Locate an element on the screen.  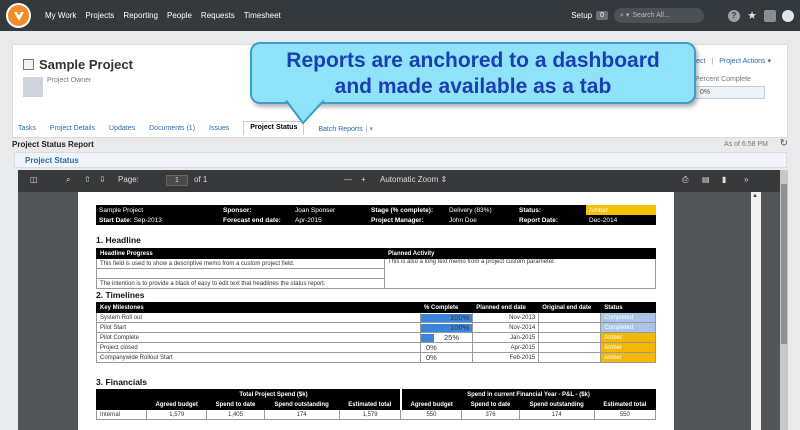
percent-complete: Percent Complete 0% is located at coordinates (730, 87).